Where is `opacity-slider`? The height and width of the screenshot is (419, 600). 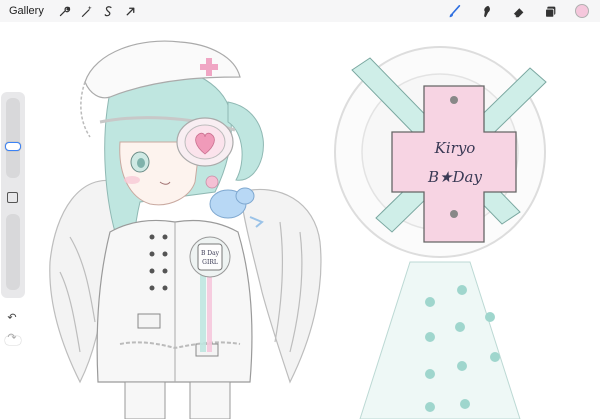
opacity-slider is located at coordinates (13, 279).